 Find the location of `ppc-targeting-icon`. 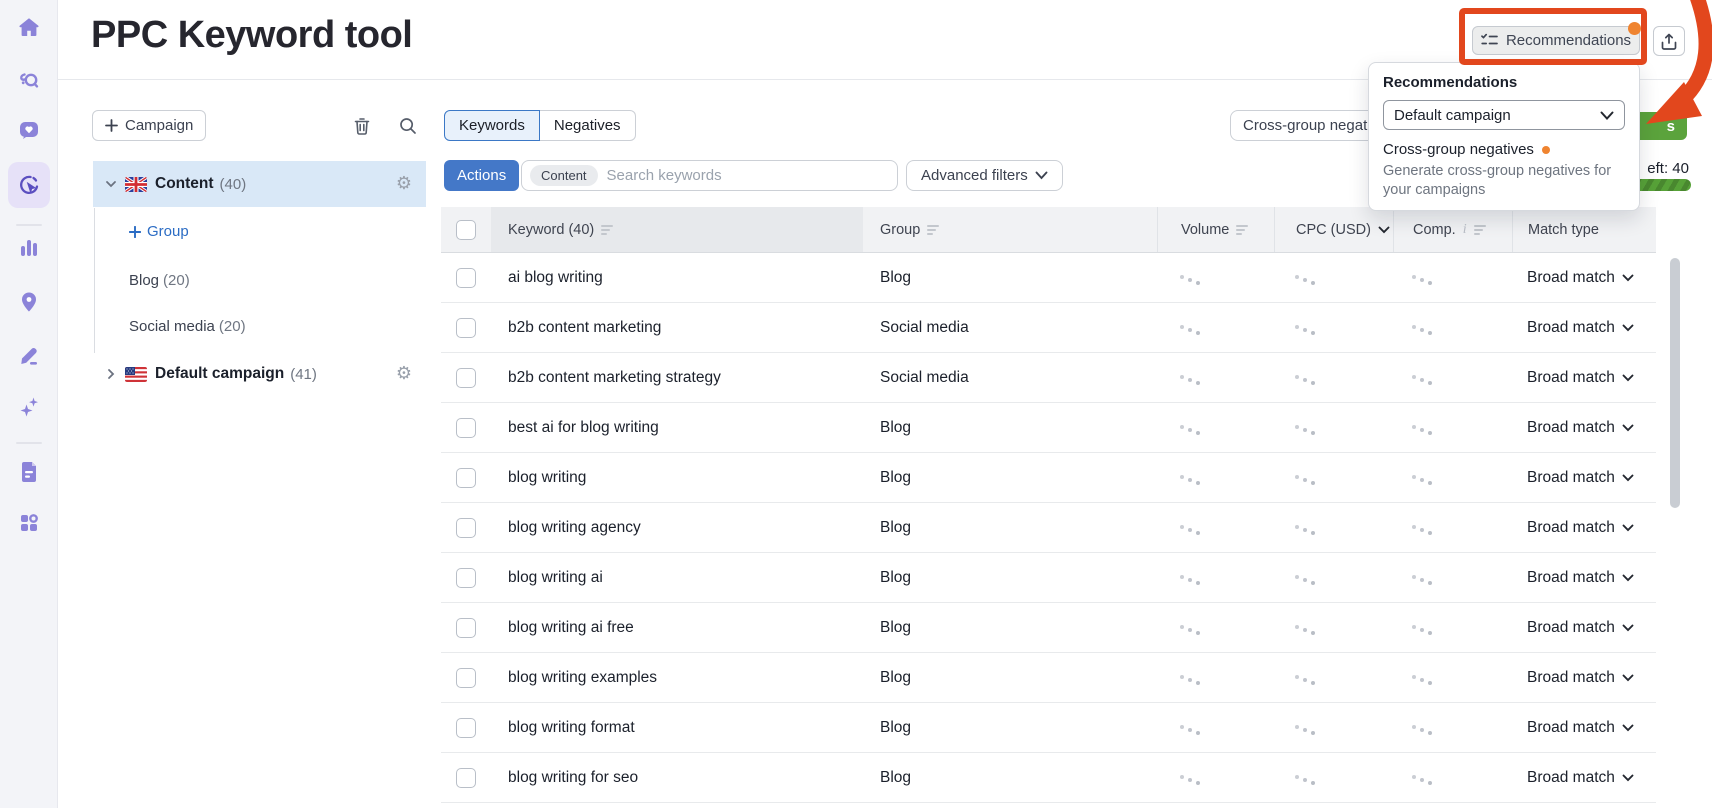

ppc-targeting-icon is located at coordinates (28, 185).